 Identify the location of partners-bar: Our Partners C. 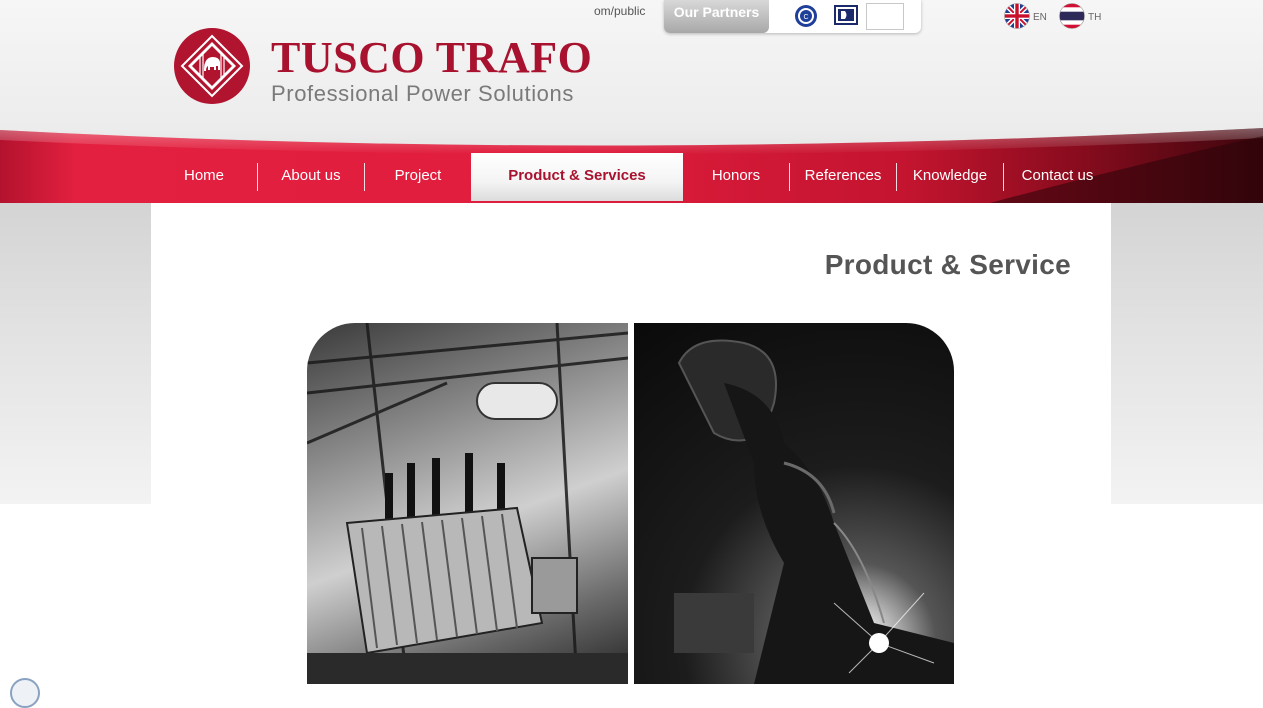
(792, 16).